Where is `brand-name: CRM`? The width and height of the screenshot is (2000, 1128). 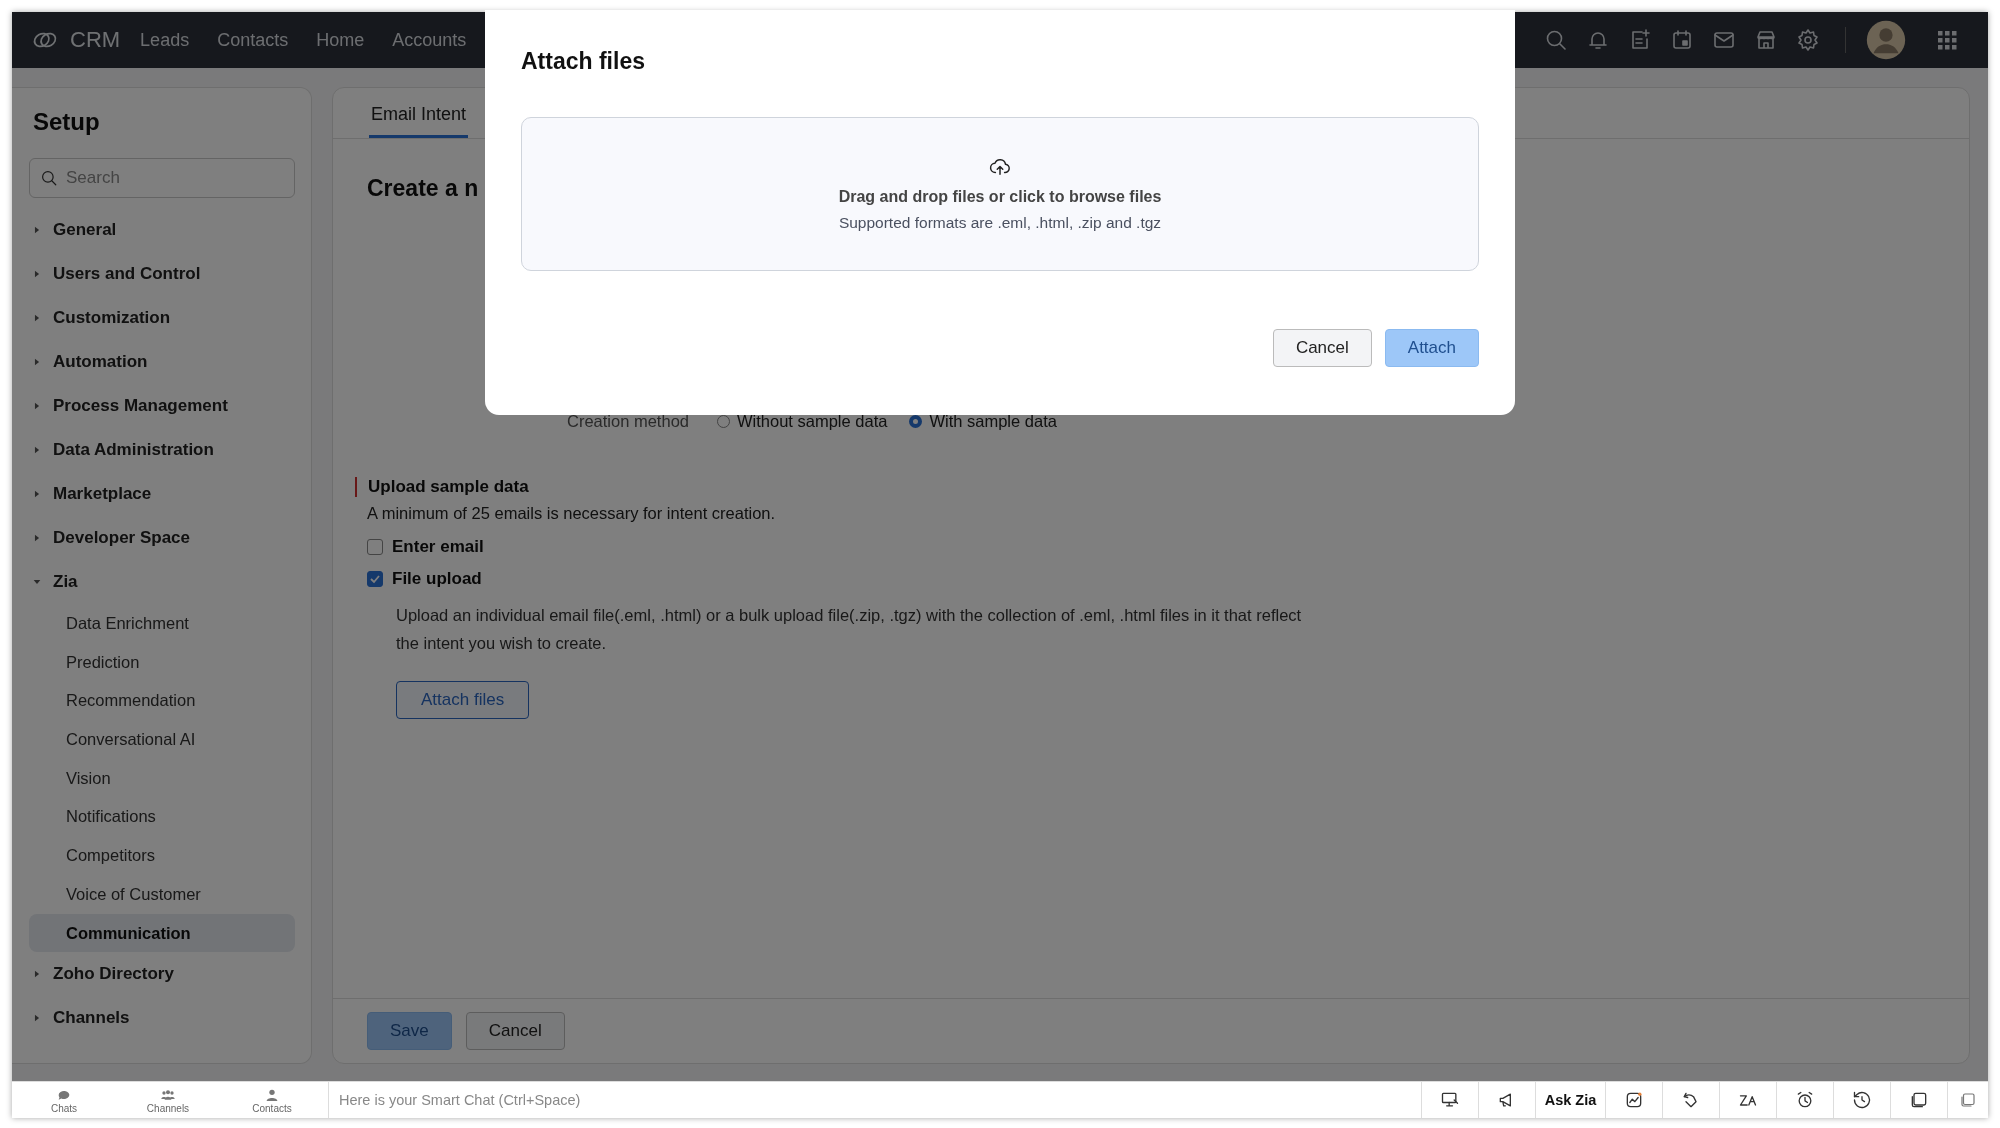
brand-name: CRM is located at coordinates (95, 40).